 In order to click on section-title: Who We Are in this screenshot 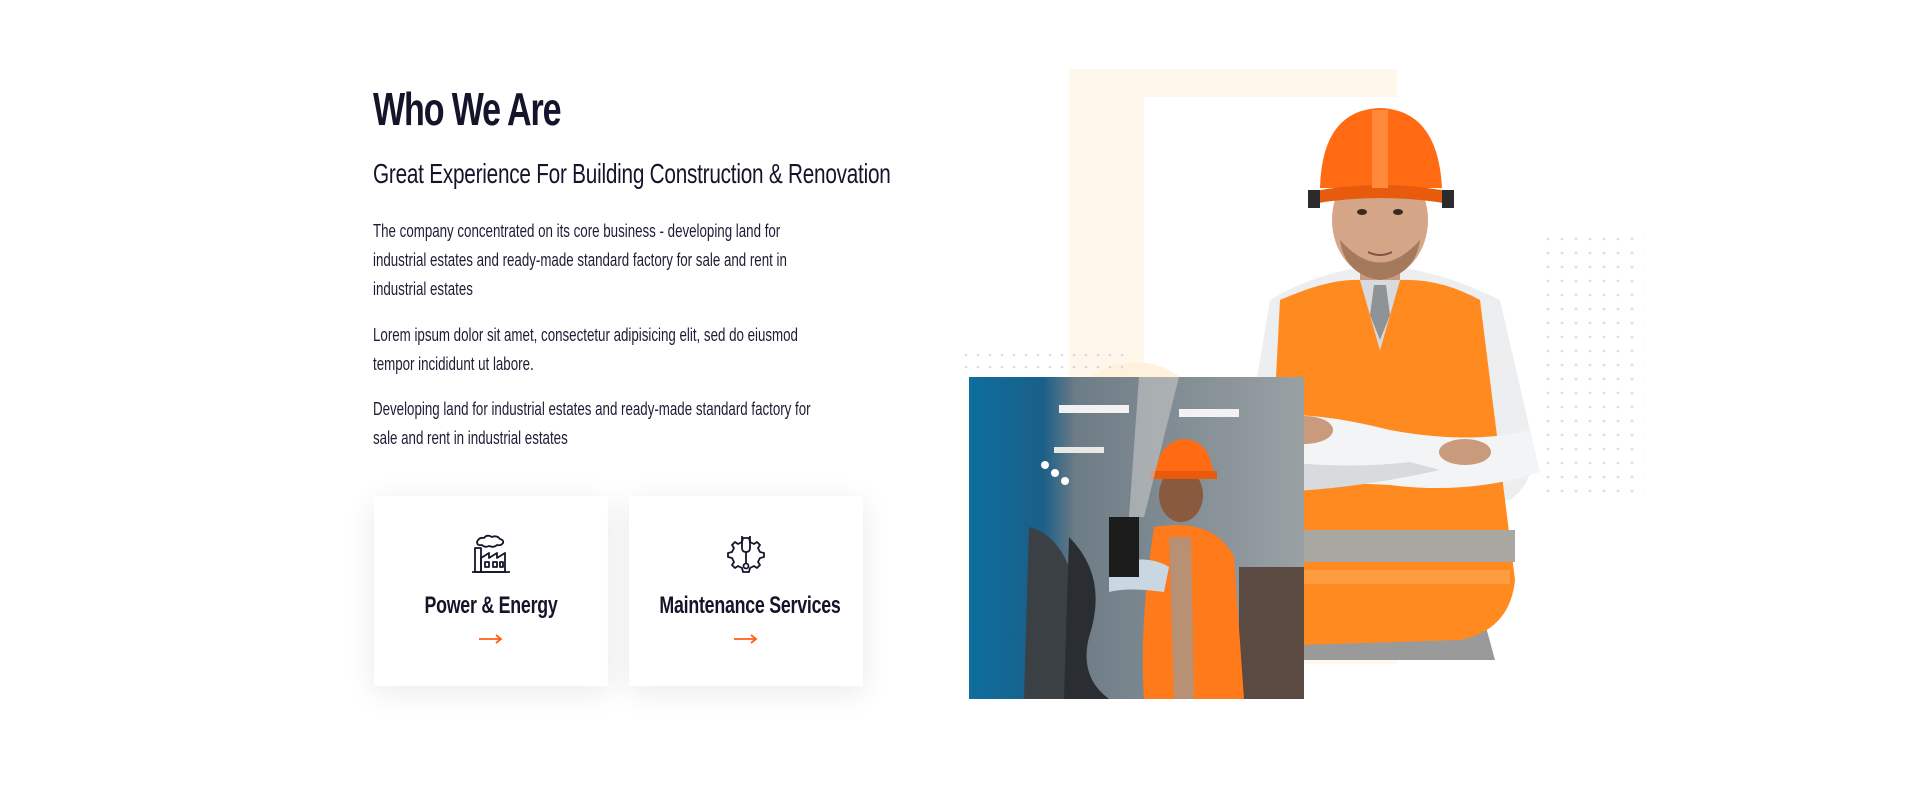, I will do `click(467, 109)`.